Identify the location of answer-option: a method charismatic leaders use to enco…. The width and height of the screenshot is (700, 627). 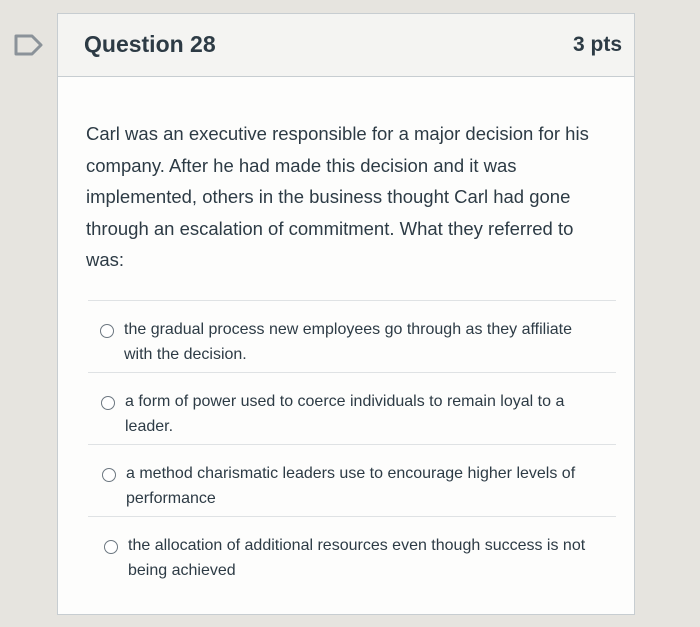
(352, 480).